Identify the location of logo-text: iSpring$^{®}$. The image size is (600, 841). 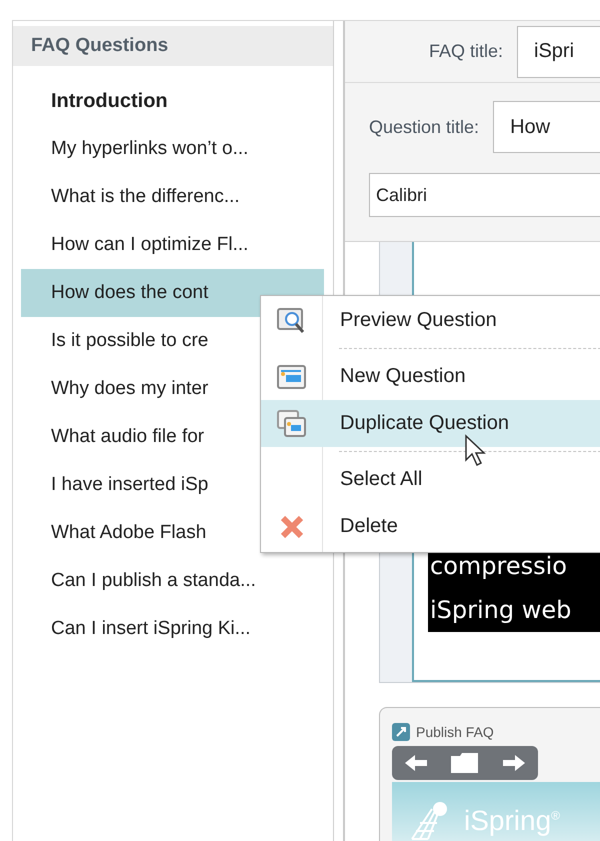
(512, 821).